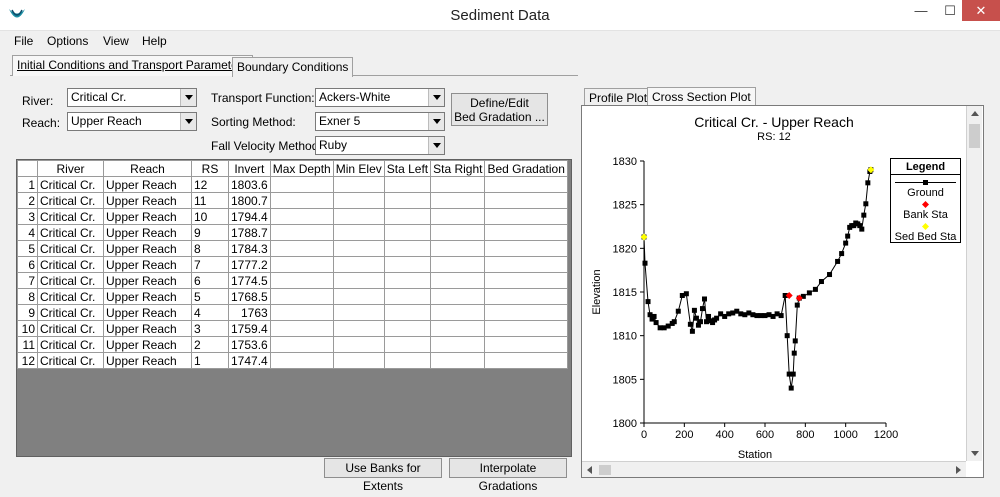 The height and width of the screenshot is (497, 1000). What do you see at coordinates (292, 232) in the screenshot?
I see `table-row: 4 Critical Cr. Upper Reach 9 1788.7` at bounding box center [292, 232].